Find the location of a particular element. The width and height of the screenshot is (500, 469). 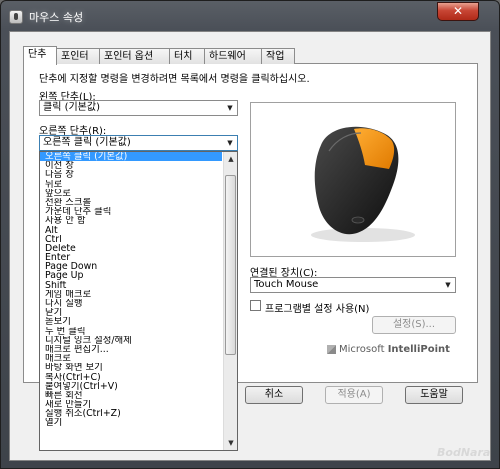

cancel-button: 취소 is located at coordinates (274, 395).